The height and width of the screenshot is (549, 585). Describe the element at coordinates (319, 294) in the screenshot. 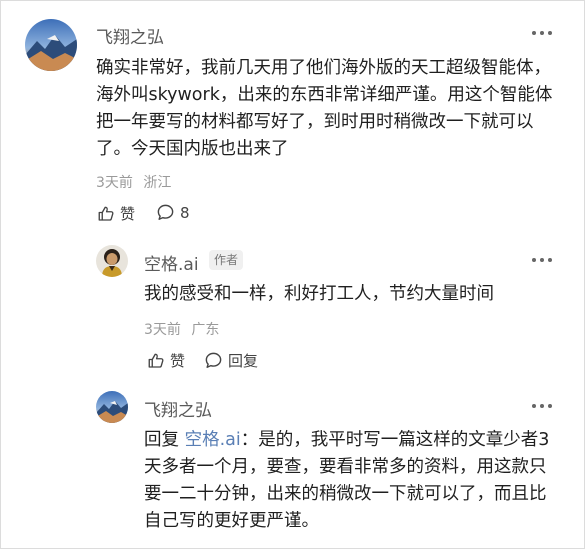

I see `comment-text: 我的感受和一样，利好打工人，节约大量时间` at that location.